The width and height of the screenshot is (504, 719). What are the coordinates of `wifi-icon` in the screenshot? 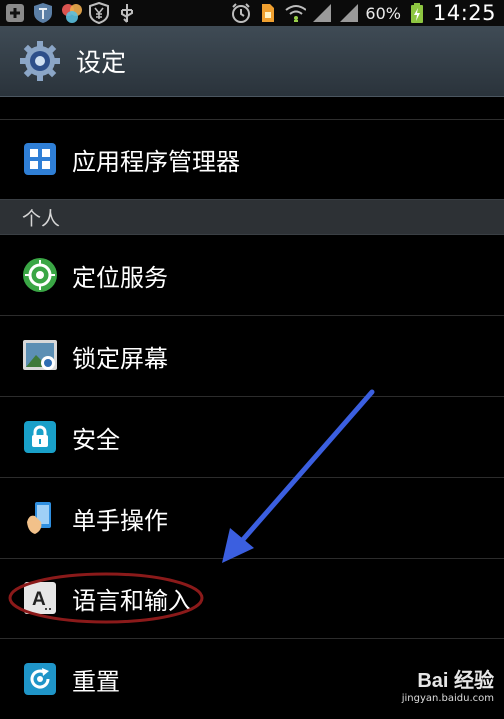 It's located at (295, 13).